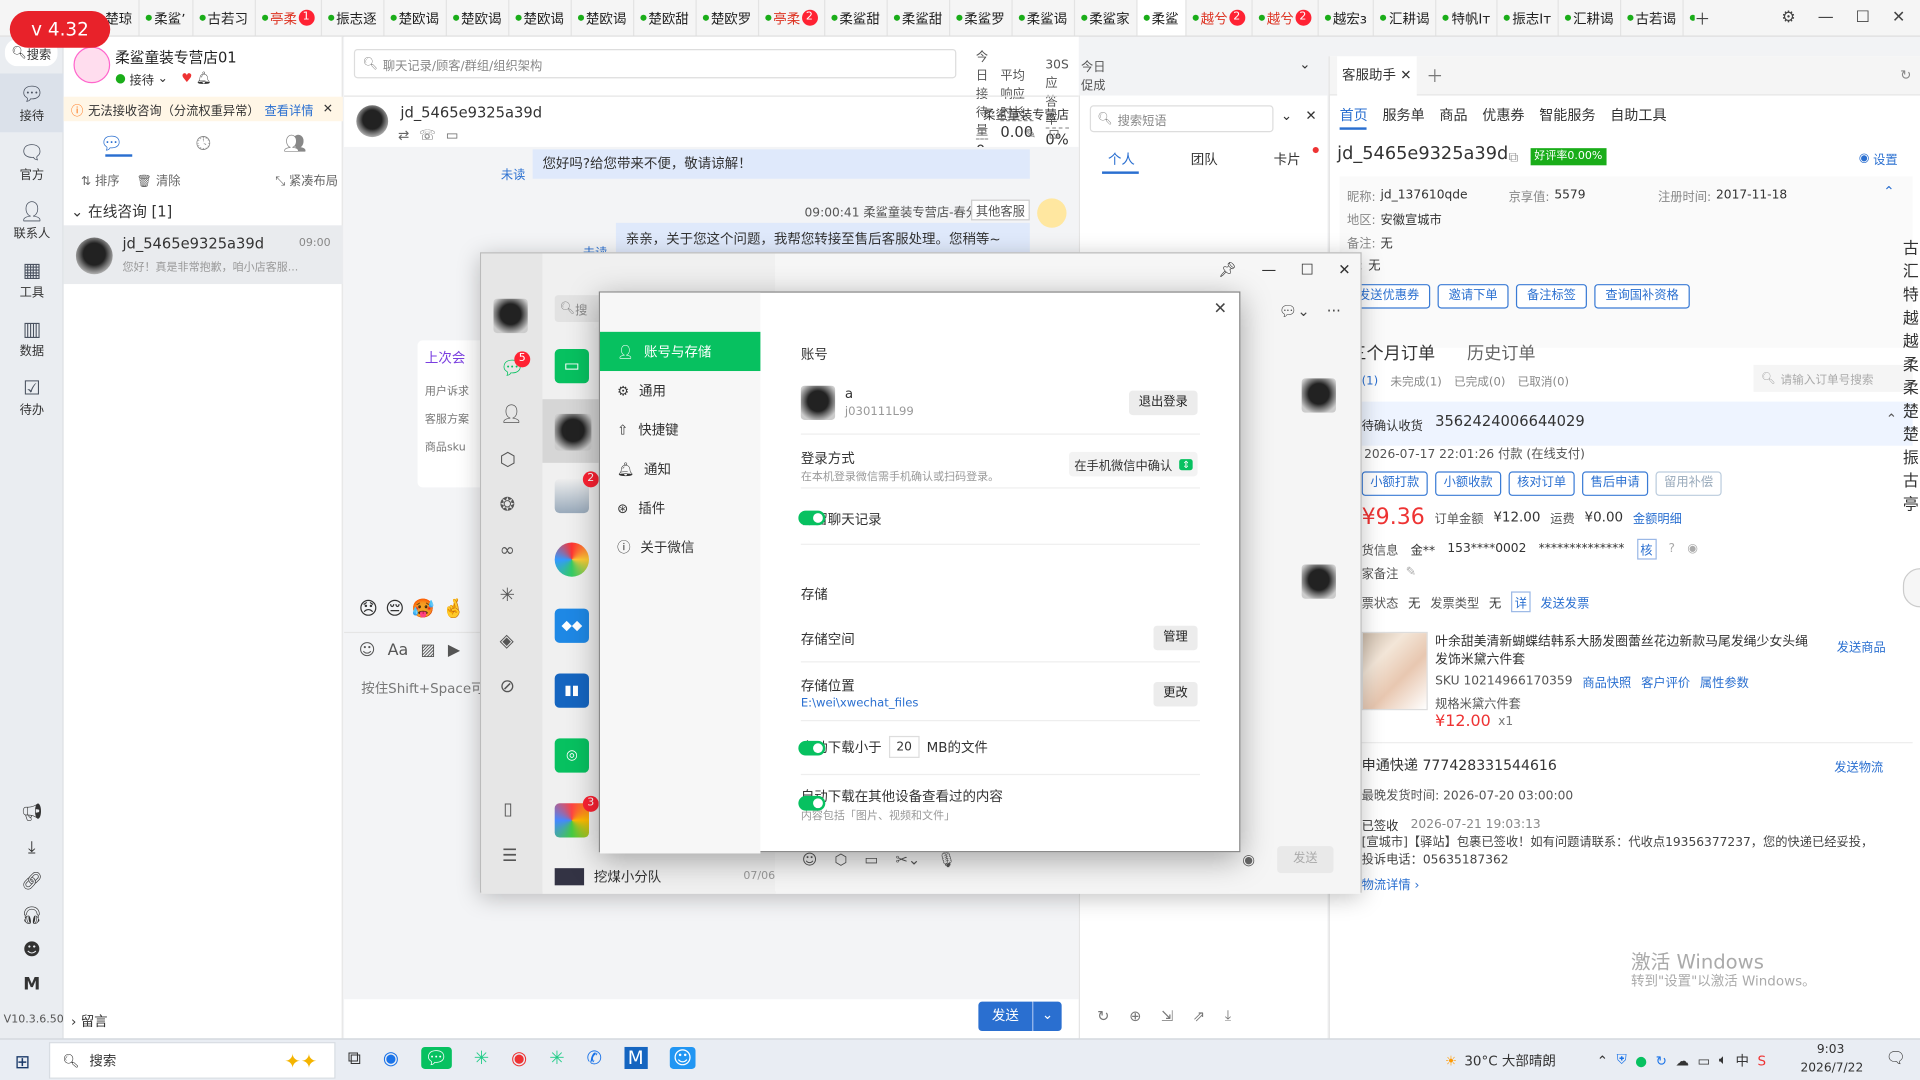 The height and width of the screenshot is (1080, 1920). Describe the element at coordinates (1911, 249) in the screenshot. I see `collapsed-shop-char: 古` at that location.